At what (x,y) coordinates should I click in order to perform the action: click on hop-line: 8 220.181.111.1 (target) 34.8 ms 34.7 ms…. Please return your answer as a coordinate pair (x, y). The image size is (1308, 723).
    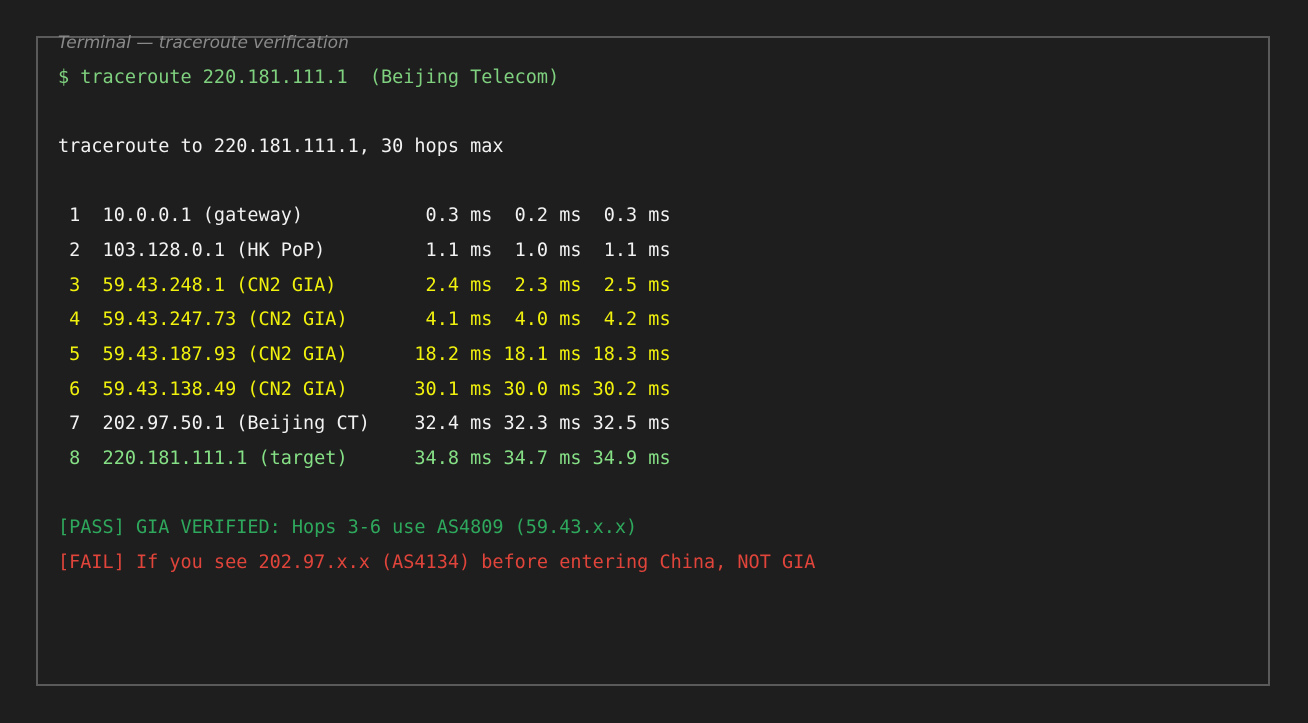
    Looking at the image, I should click on (364, 458).